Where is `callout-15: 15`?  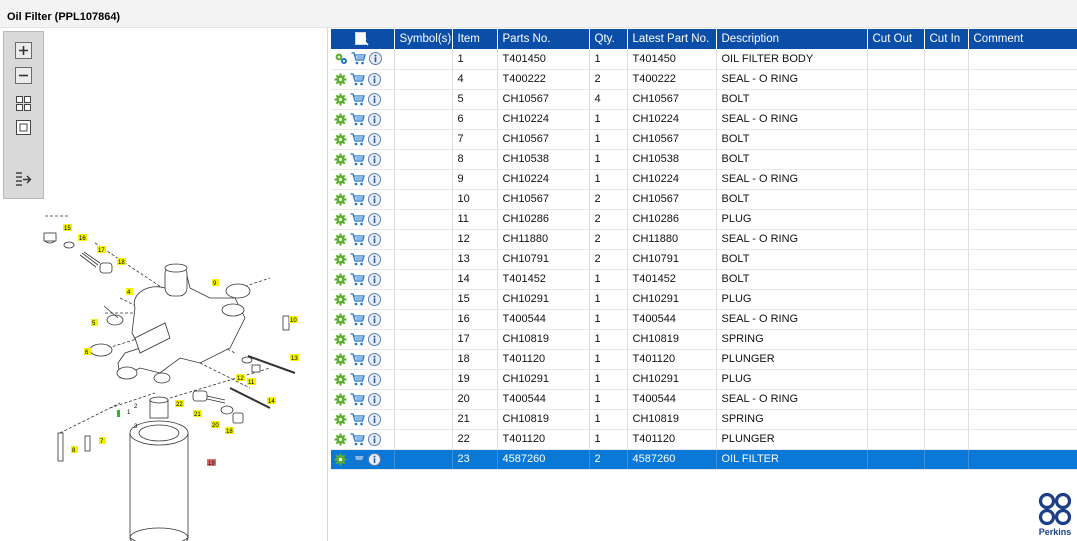 callout-15: 15 is located at coordinates (67, 229).